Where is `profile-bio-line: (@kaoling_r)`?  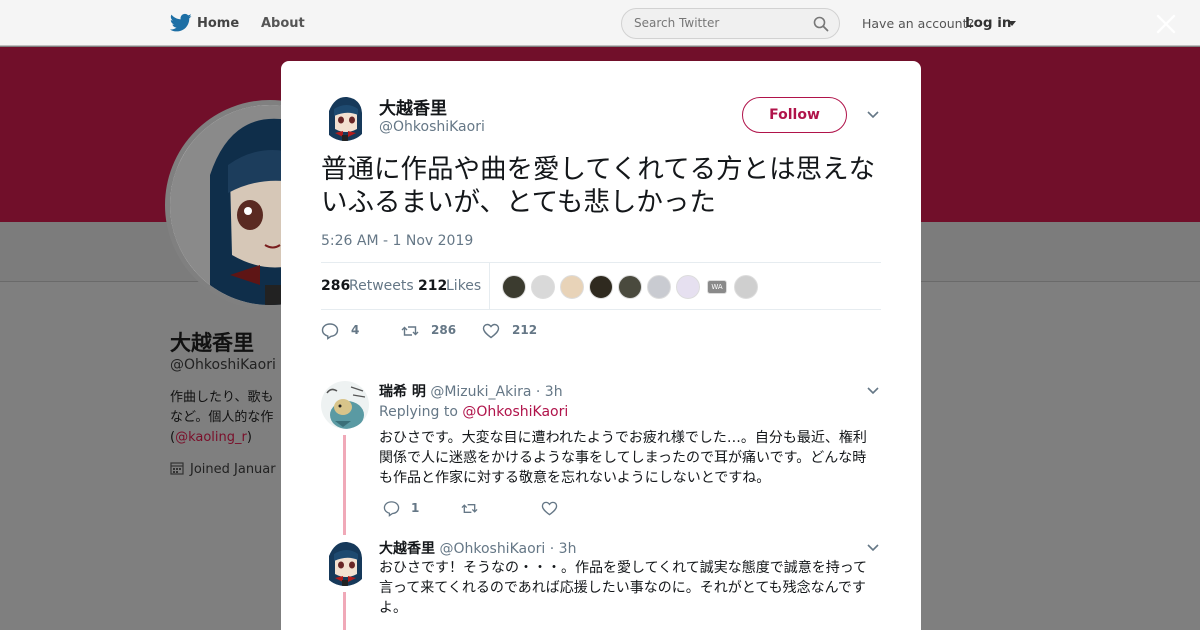 profile-bio-line: (@kaoling_r) is located at coordinates (211, 437).